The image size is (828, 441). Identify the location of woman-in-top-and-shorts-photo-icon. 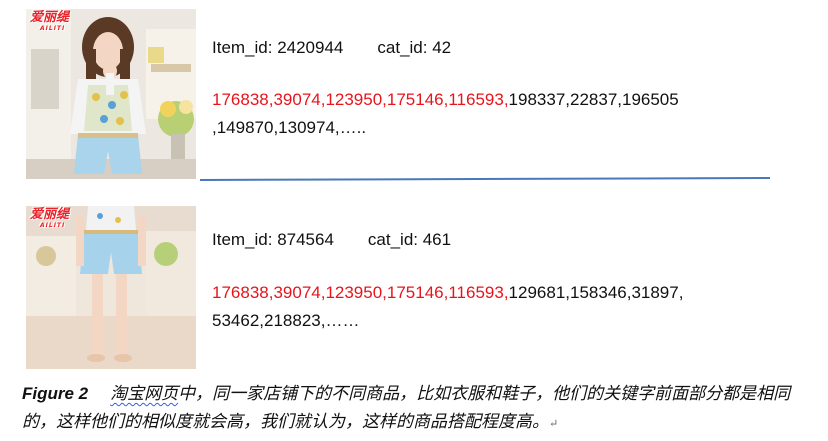
(111, 94).